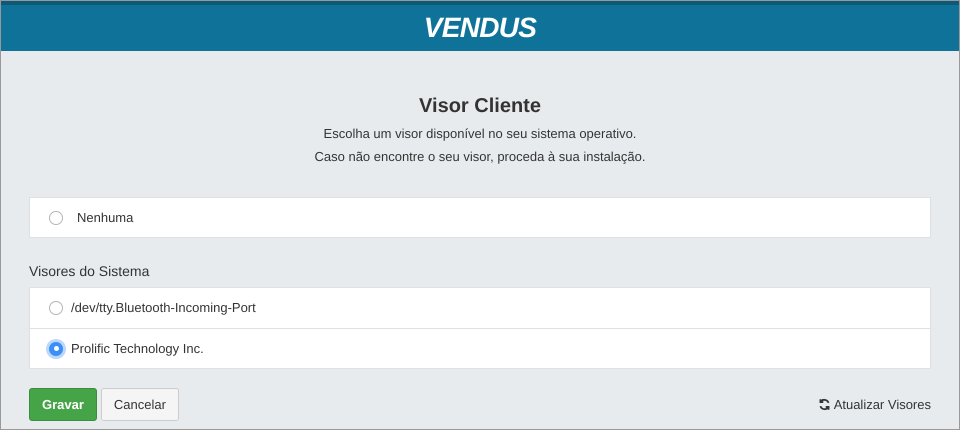 Image resolution: width=960 pixels, height=430 pixels. What do you see at coordinates (480, 28) in the screenshot?
I see `logo: VENDUS` at bounding box center [480, 28].